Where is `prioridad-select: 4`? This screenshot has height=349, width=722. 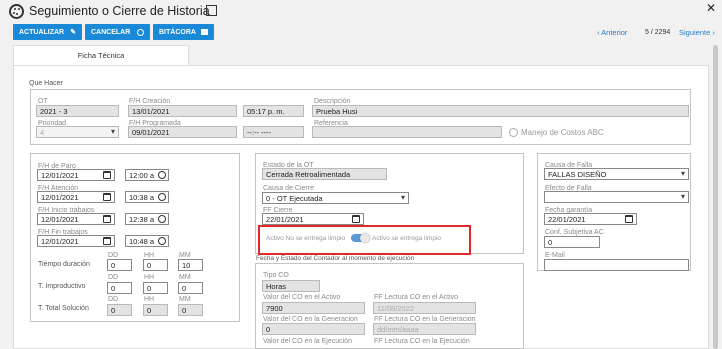
prioridad-select: 4 is located at coordinates (77, 132).